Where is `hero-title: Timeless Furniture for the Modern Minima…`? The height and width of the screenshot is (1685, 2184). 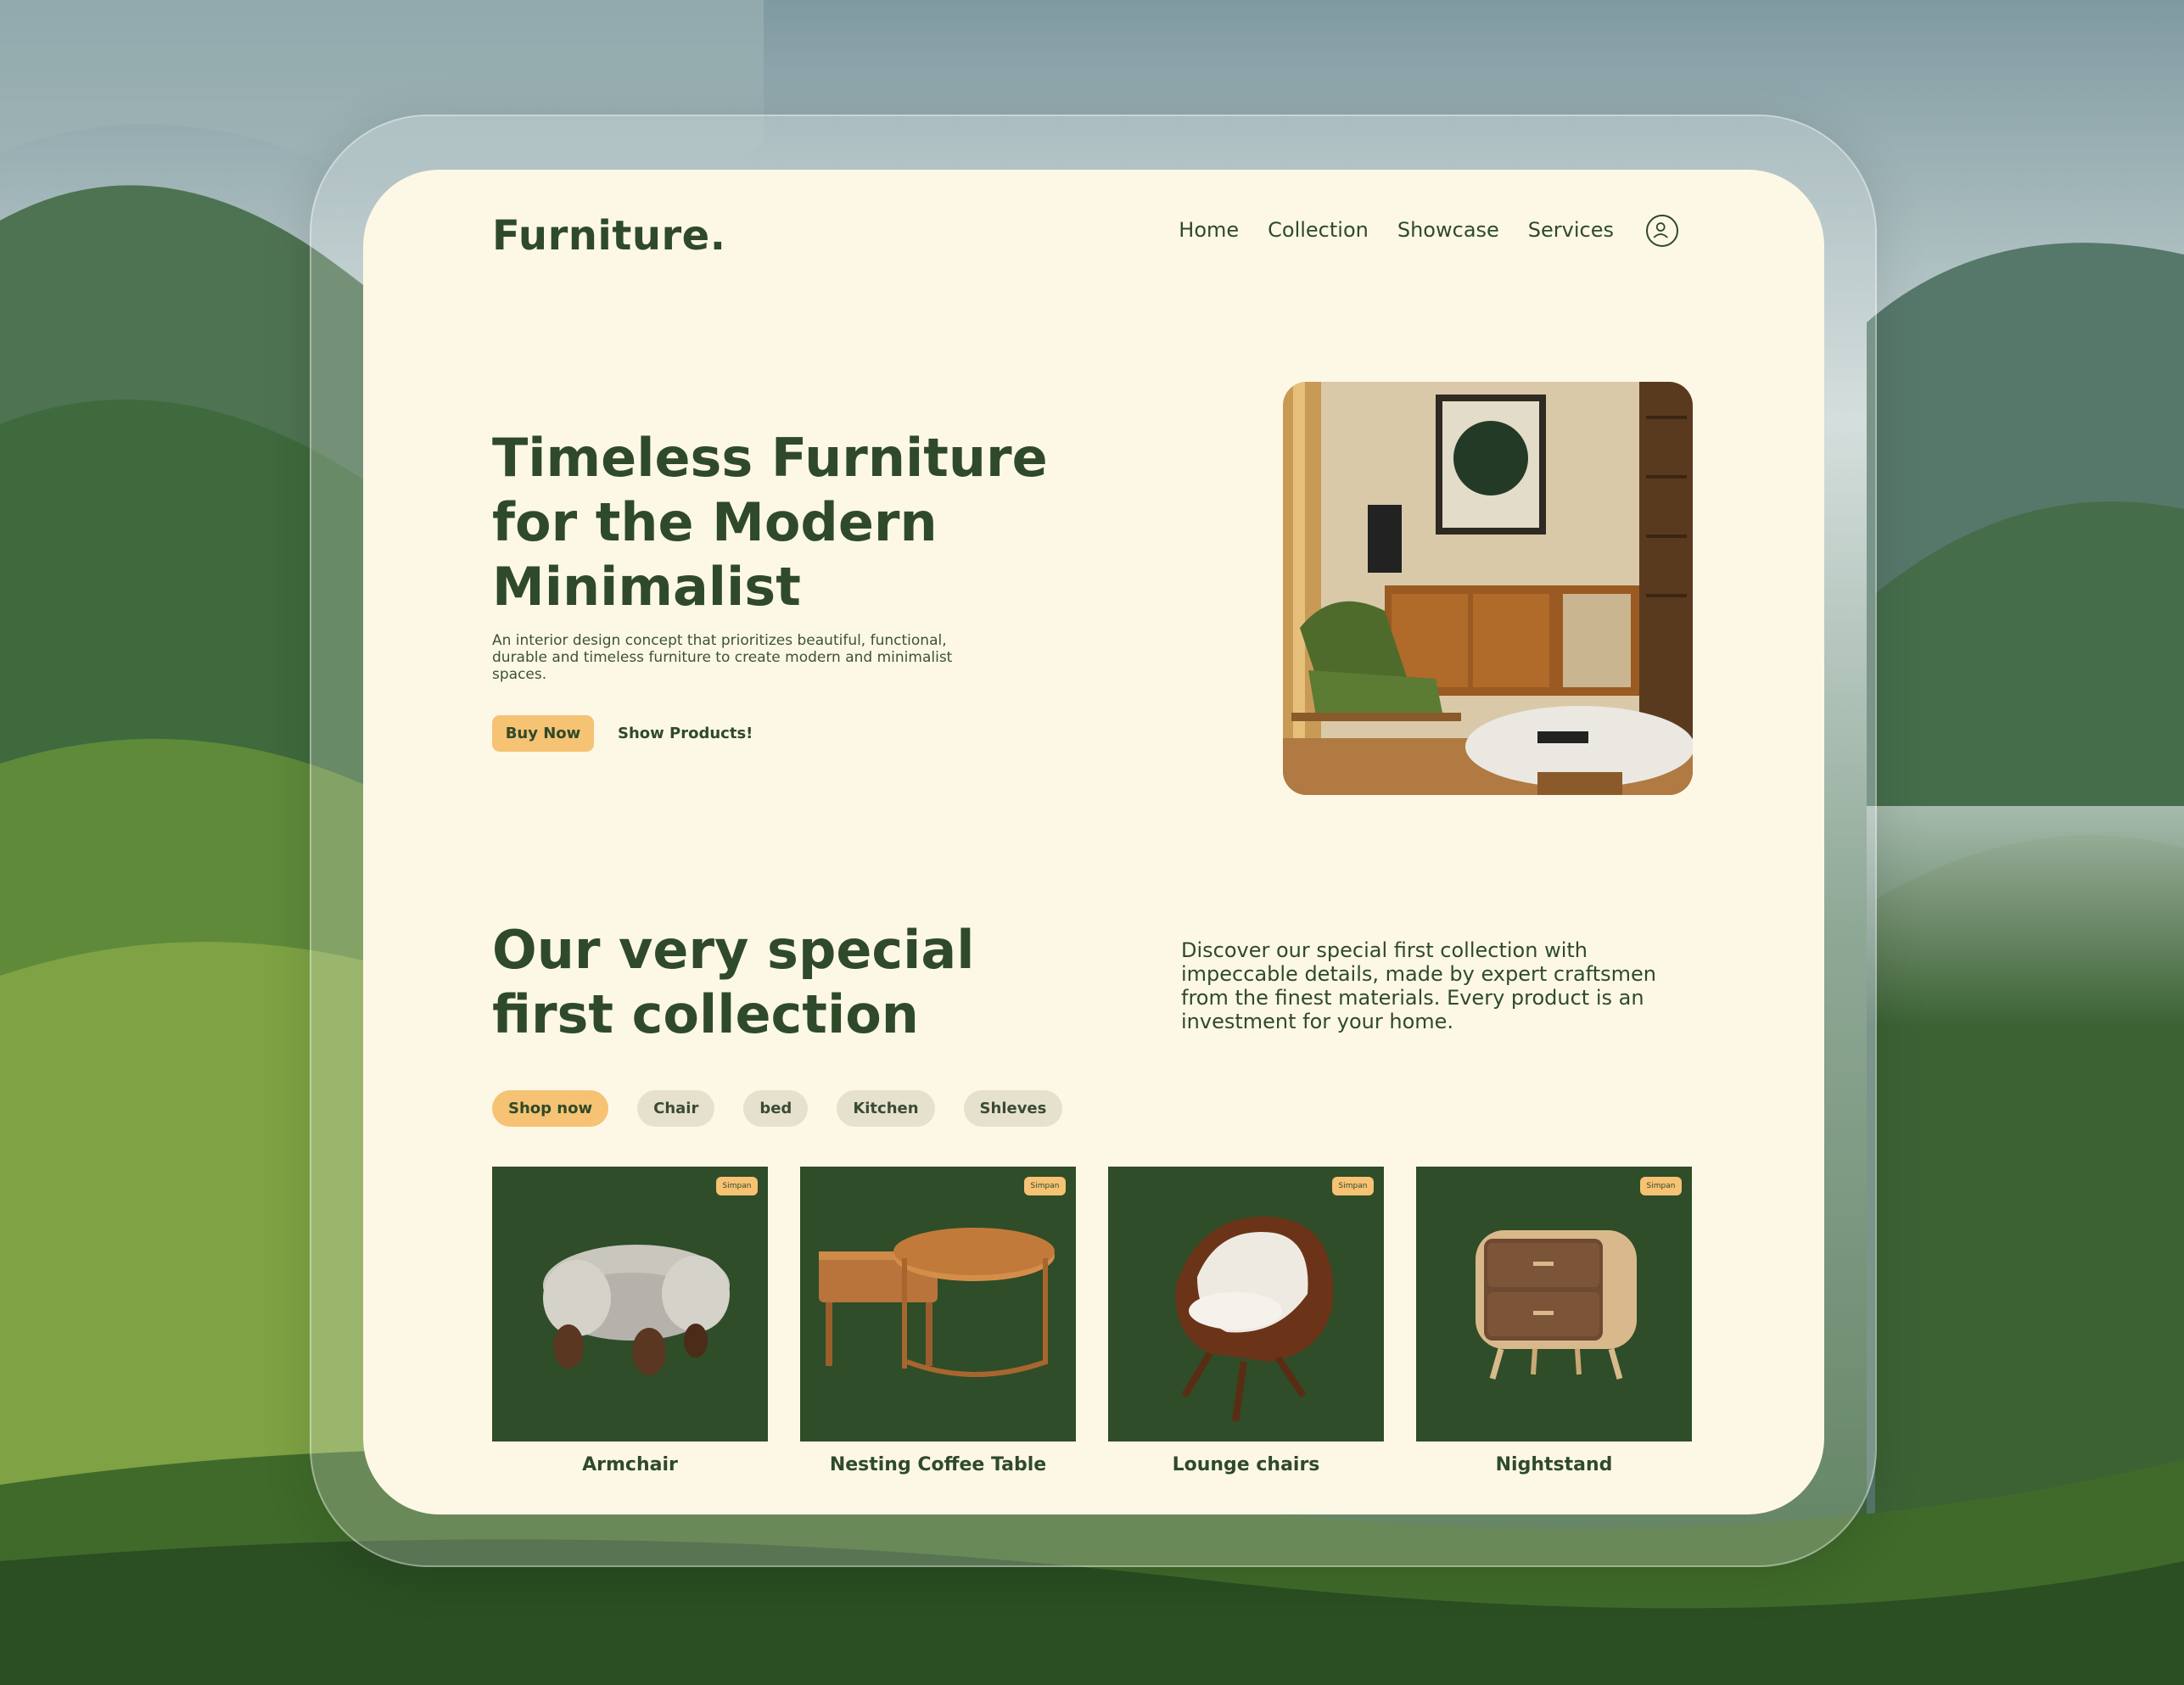
hero-title: Timeless Furniture for the Modern Minima… is located at coordinates (770, 522).